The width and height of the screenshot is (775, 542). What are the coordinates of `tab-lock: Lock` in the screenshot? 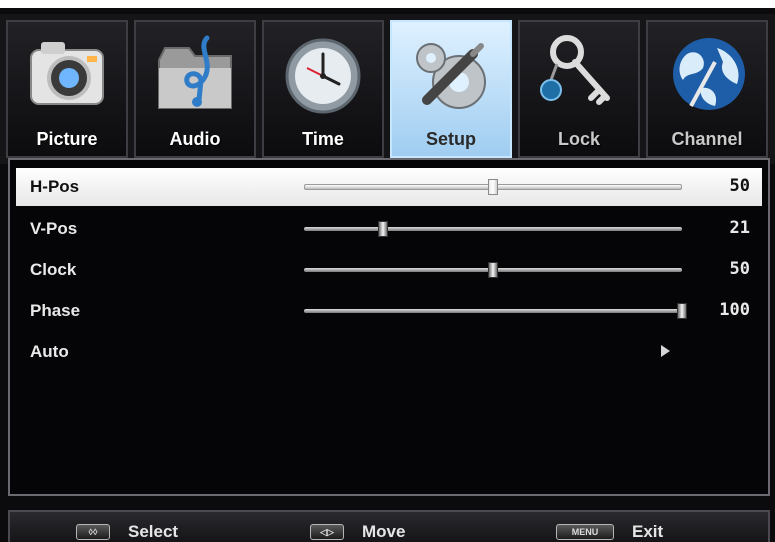 It's located at (579, 89).